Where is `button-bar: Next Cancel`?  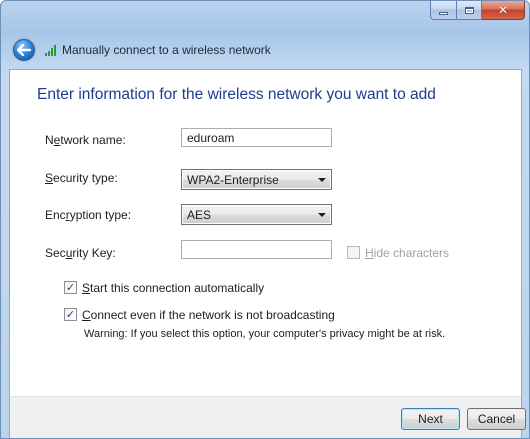
button-bar: Next Cancel is located at coordinates (267, 417).